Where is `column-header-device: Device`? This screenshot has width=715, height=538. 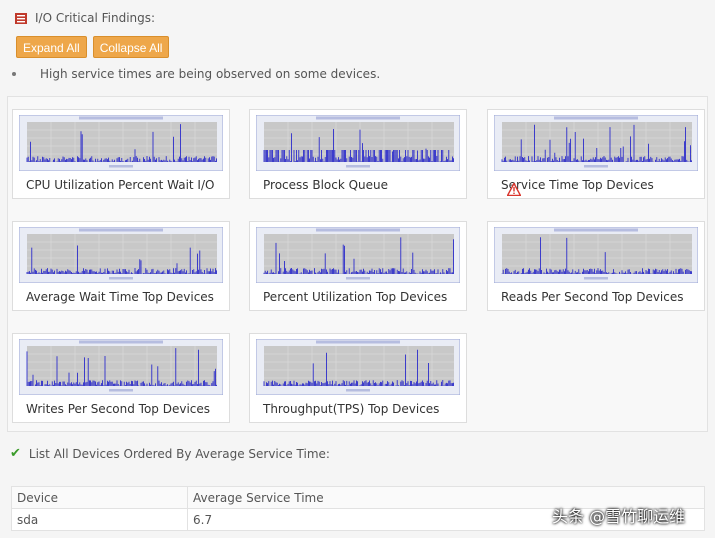 column-header-device: Device is located at coordinates (99, 497).